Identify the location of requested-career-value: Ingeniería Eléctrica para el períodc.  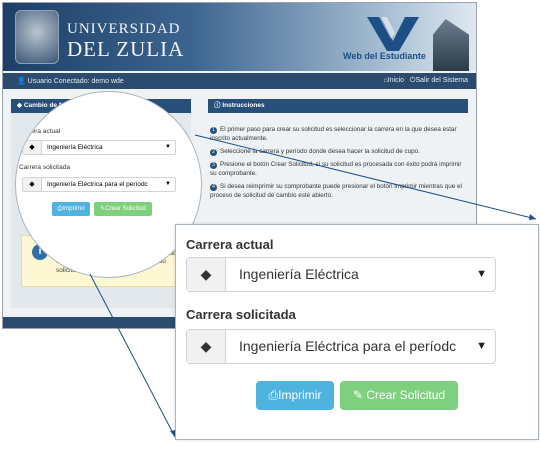
(348, 346).